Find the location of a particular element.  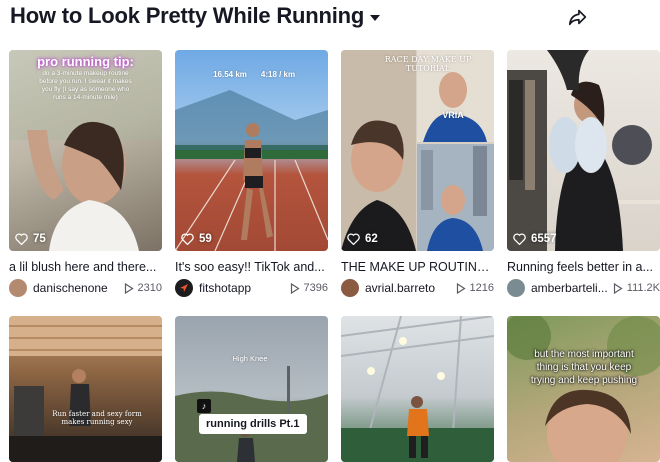

author-name: fitshotapp is located at coordinates (225, 288).